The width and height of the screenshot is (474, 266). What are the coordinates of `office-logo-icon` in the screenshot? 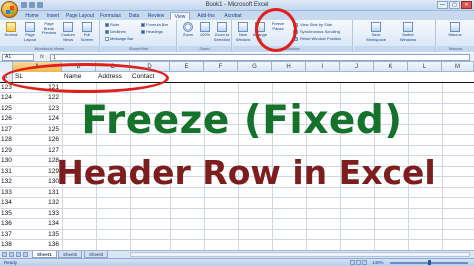 It's located at (10, 10).